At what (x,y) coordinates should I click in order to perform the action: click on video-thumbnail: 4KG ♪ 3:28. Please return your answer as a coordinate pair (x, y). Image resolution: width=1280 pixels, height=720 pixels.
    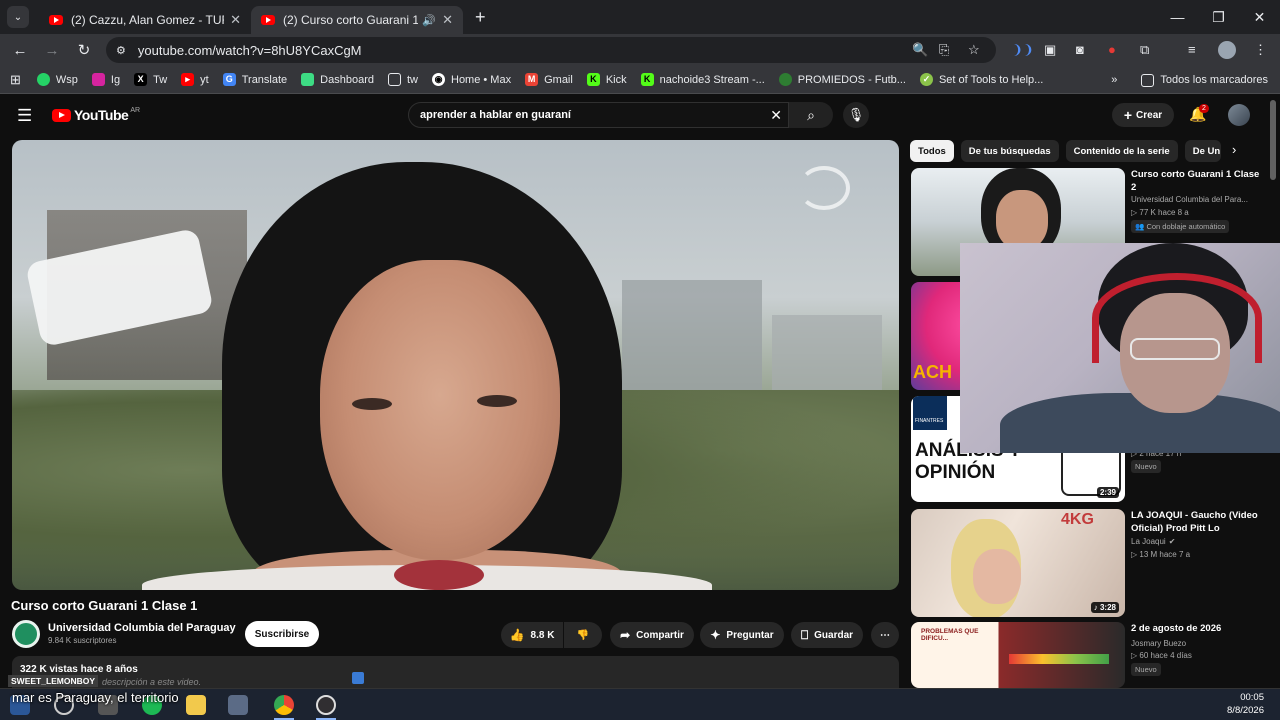
    Looking at the image, I should click on (1018, 563).